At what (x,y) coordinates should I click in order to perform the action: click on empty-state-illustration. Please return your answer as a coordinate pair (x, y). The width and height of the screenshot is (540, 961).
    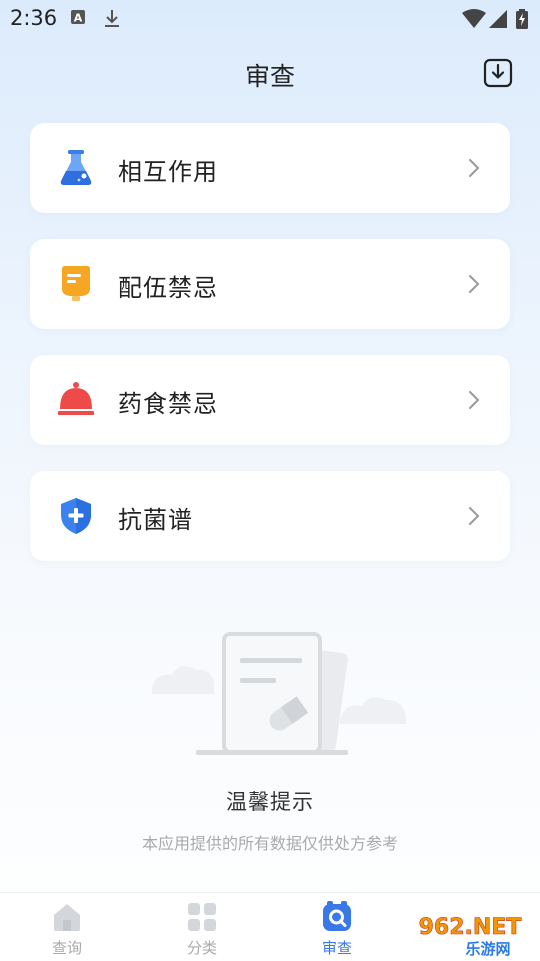
    Looking at the image, I should click on (279, 693).